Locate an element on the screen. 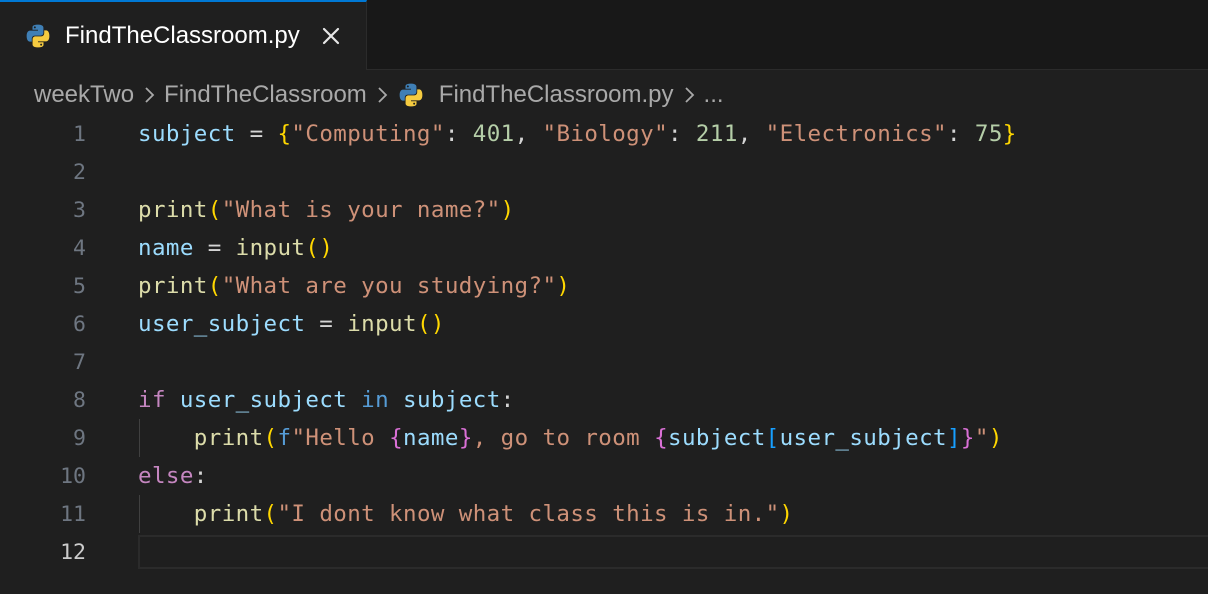 The width and height of the screenshot is (1208, 594). line-number: 1 is located at coordinates (79, 134).